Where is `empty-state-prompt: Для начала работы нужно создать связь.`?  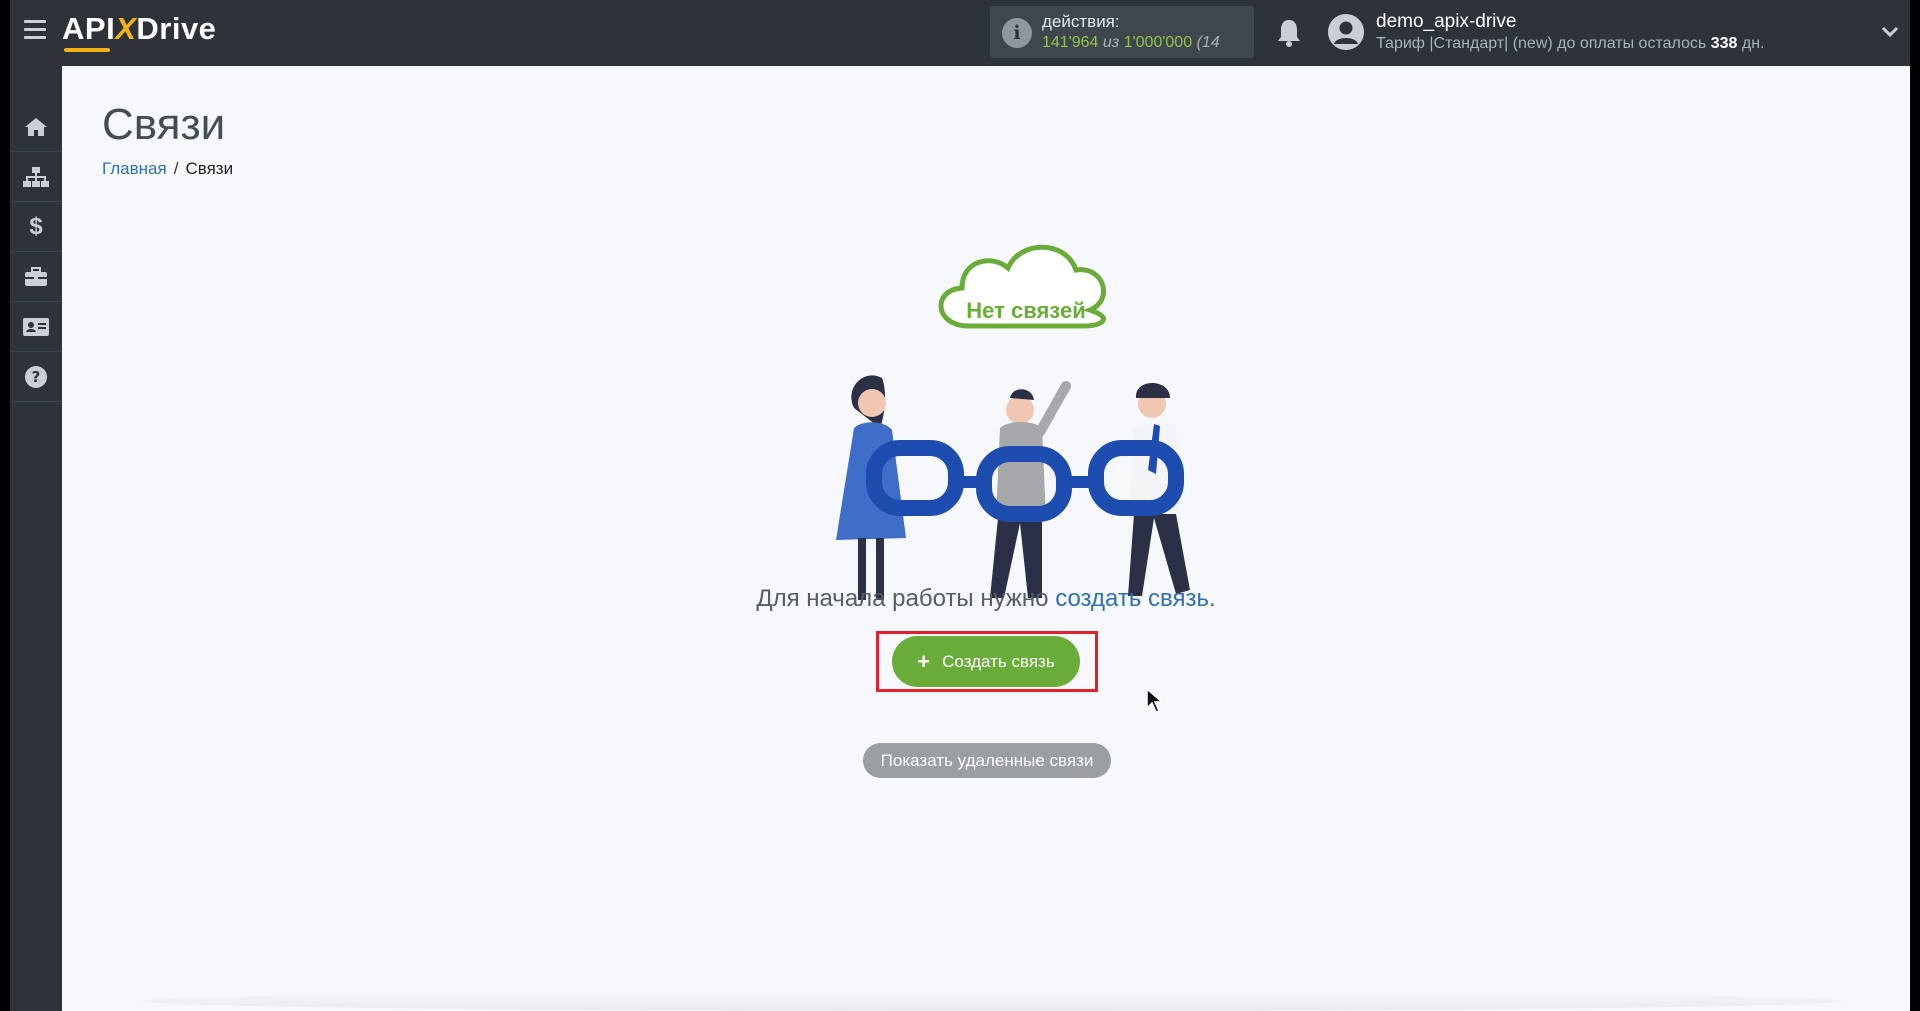
empty-state-prompt: Для начала работы нужно создать связь. is located at coordinates (986, 598).